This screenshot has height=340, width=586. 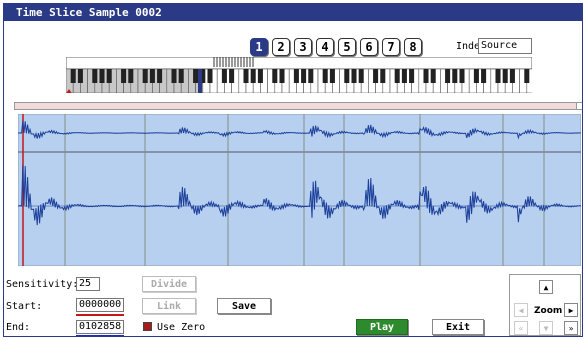 What do you see at coordinates (100, 315) in the screenshot?
I see `start-marker-underline` at bounding box center [100, 315].